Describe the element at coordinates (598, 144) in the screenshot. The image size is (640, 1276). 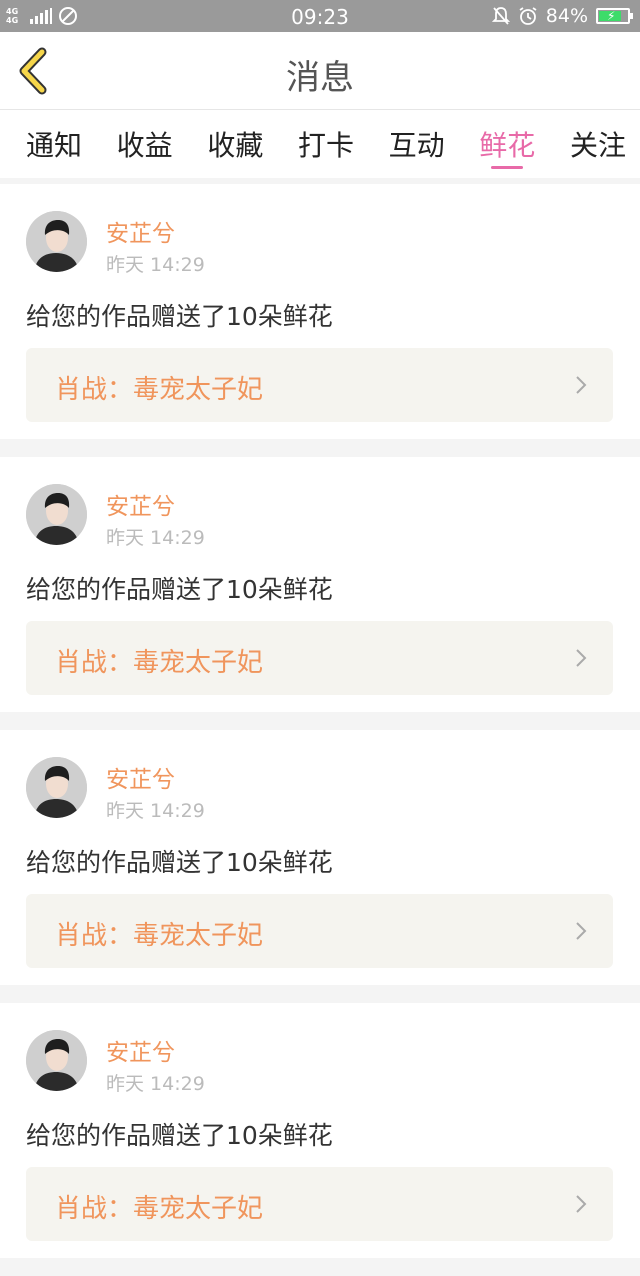
I see `tab-follow: 关注` at that location.